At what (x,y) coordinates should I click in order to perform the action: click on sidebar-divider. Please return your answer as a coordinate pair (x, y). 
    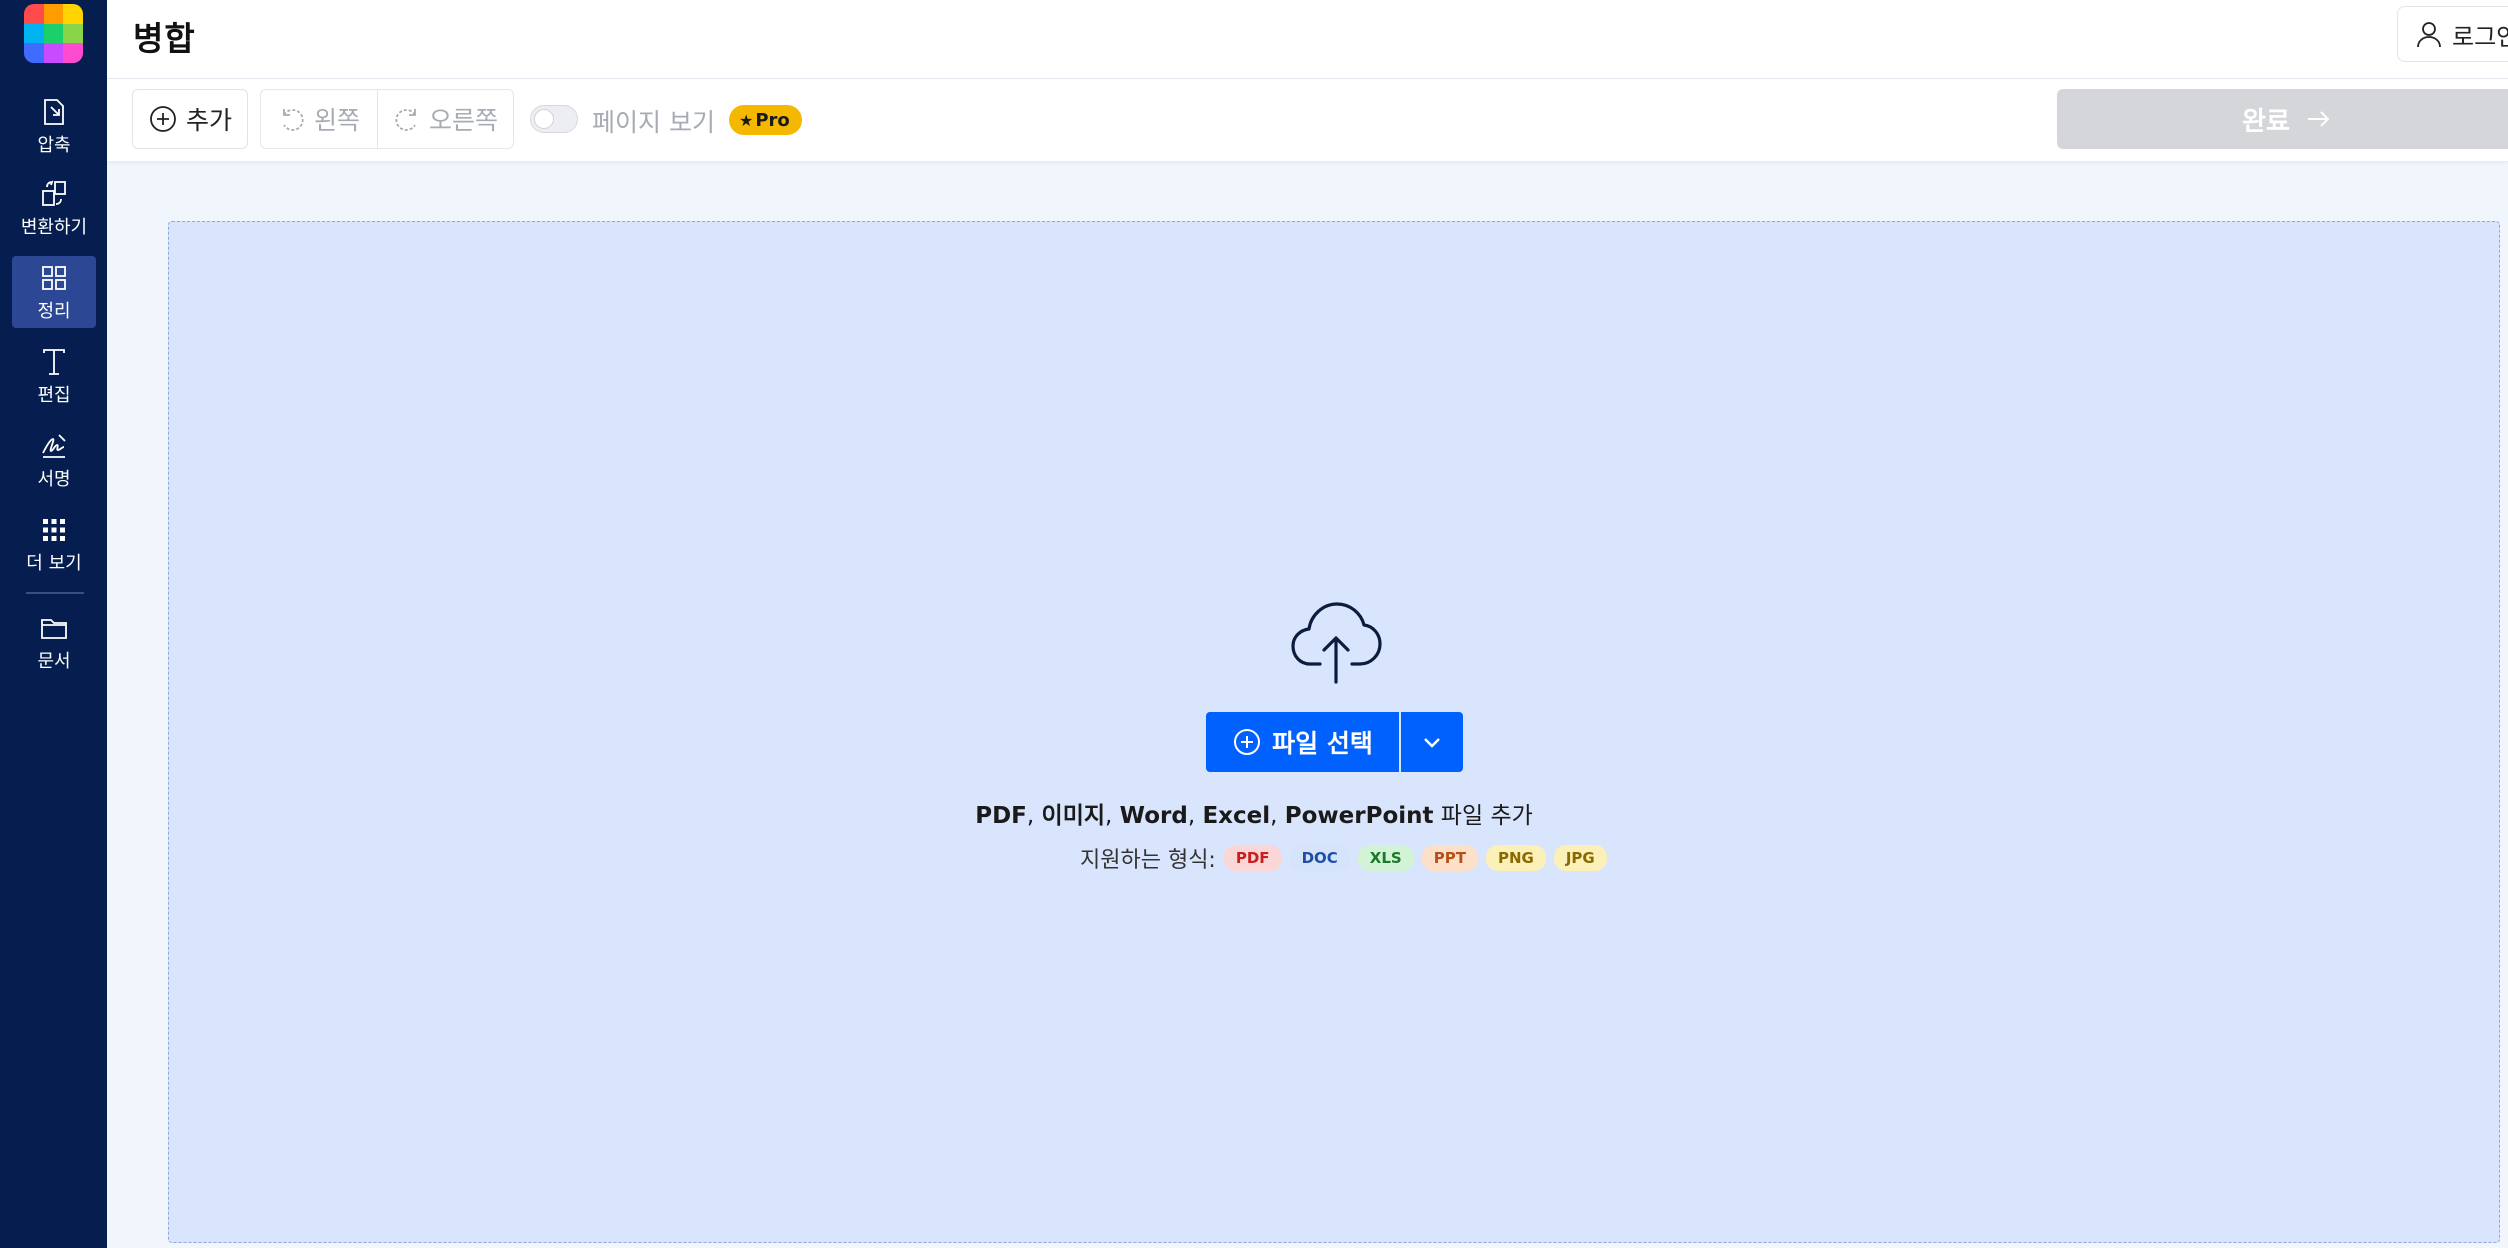
    Looking at the image, I should click on (55, 593).